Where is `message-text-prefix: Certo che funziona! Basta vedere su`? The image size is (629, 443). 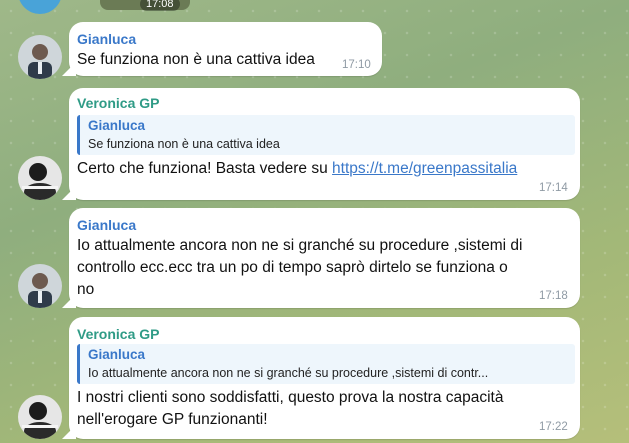 message-text-prefix: Certo che funziona! Basta vedere su is located at coordinates (205, 168).